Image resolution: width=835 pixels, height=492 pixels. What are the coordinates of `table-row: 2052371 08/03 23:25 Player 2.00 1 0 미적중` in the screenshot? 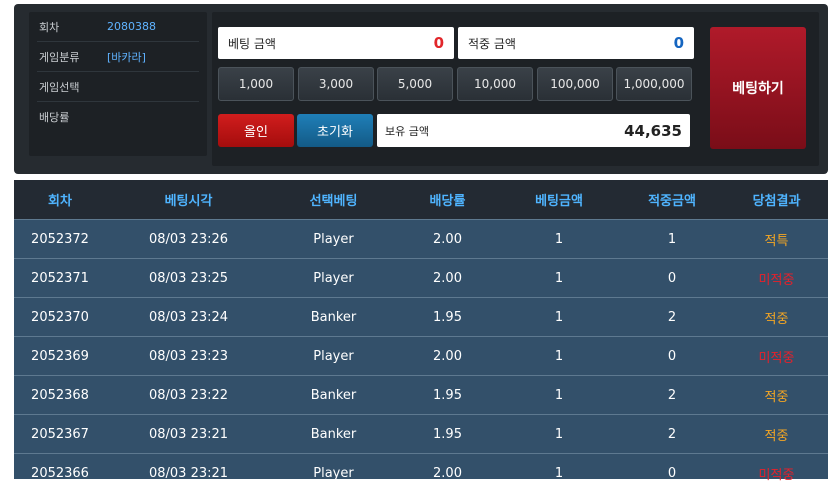 It's located at (421, 277).